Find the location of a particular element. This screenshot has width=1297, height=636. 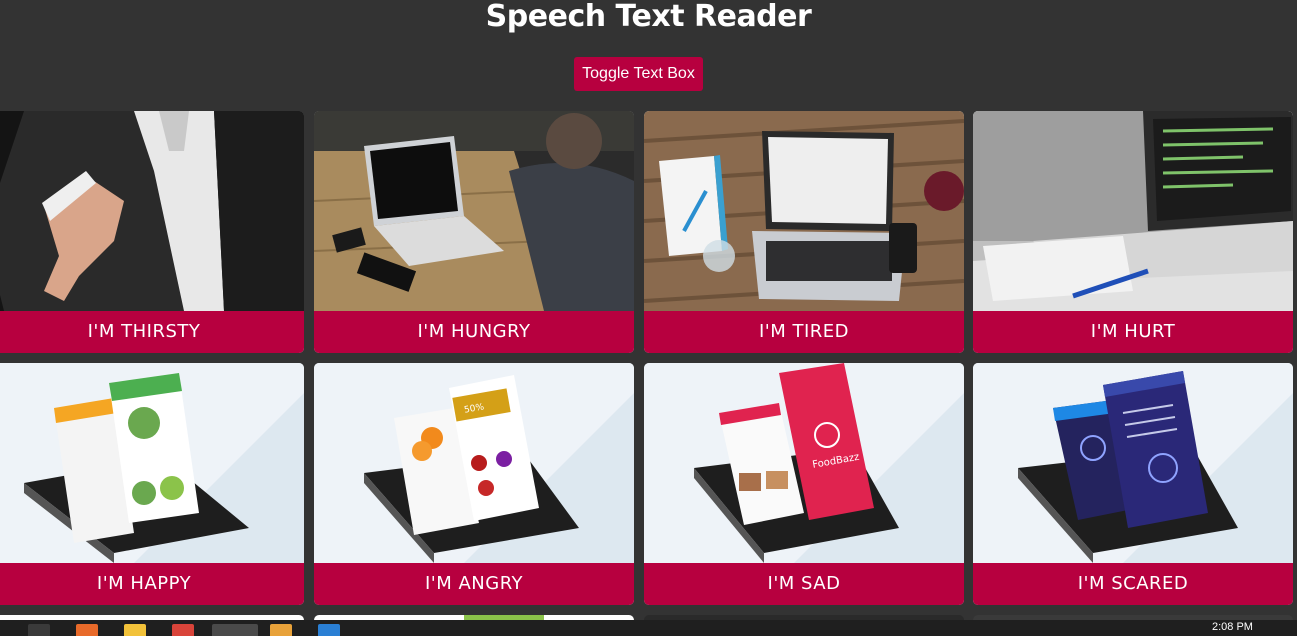

laptop-desk-photo is located at coordinates (474, 211).